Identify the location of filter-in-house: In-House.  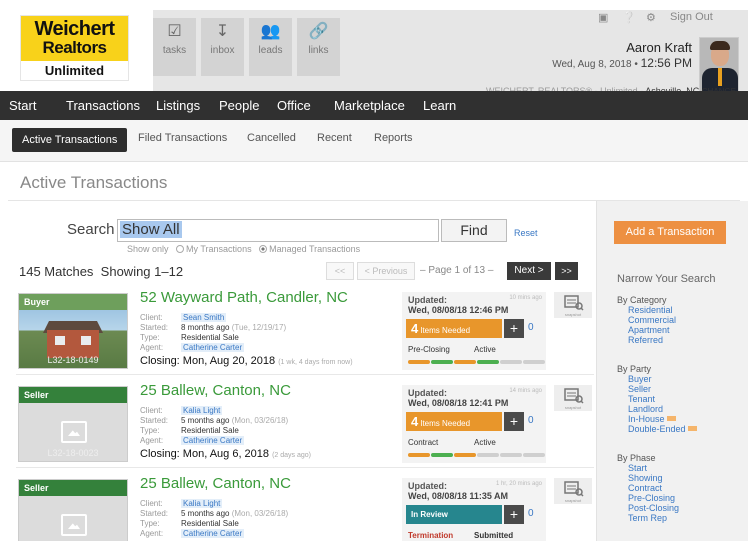
(652, 419).